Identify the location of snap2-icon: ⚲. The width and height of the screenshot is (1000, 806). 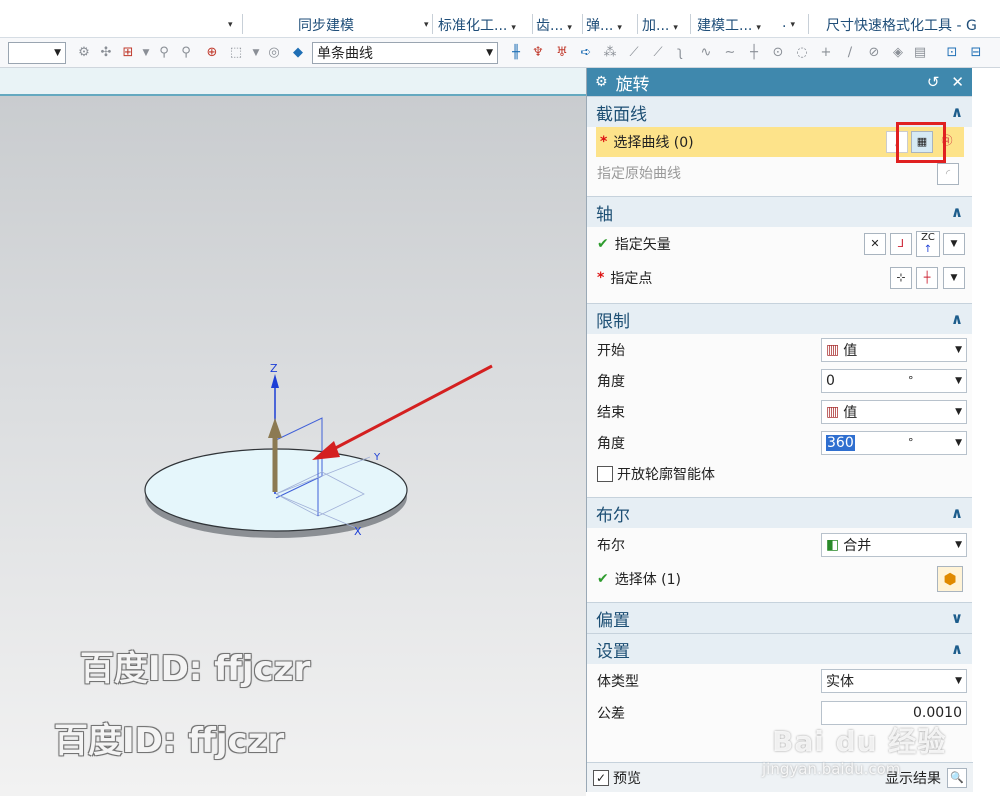
(186, 53).